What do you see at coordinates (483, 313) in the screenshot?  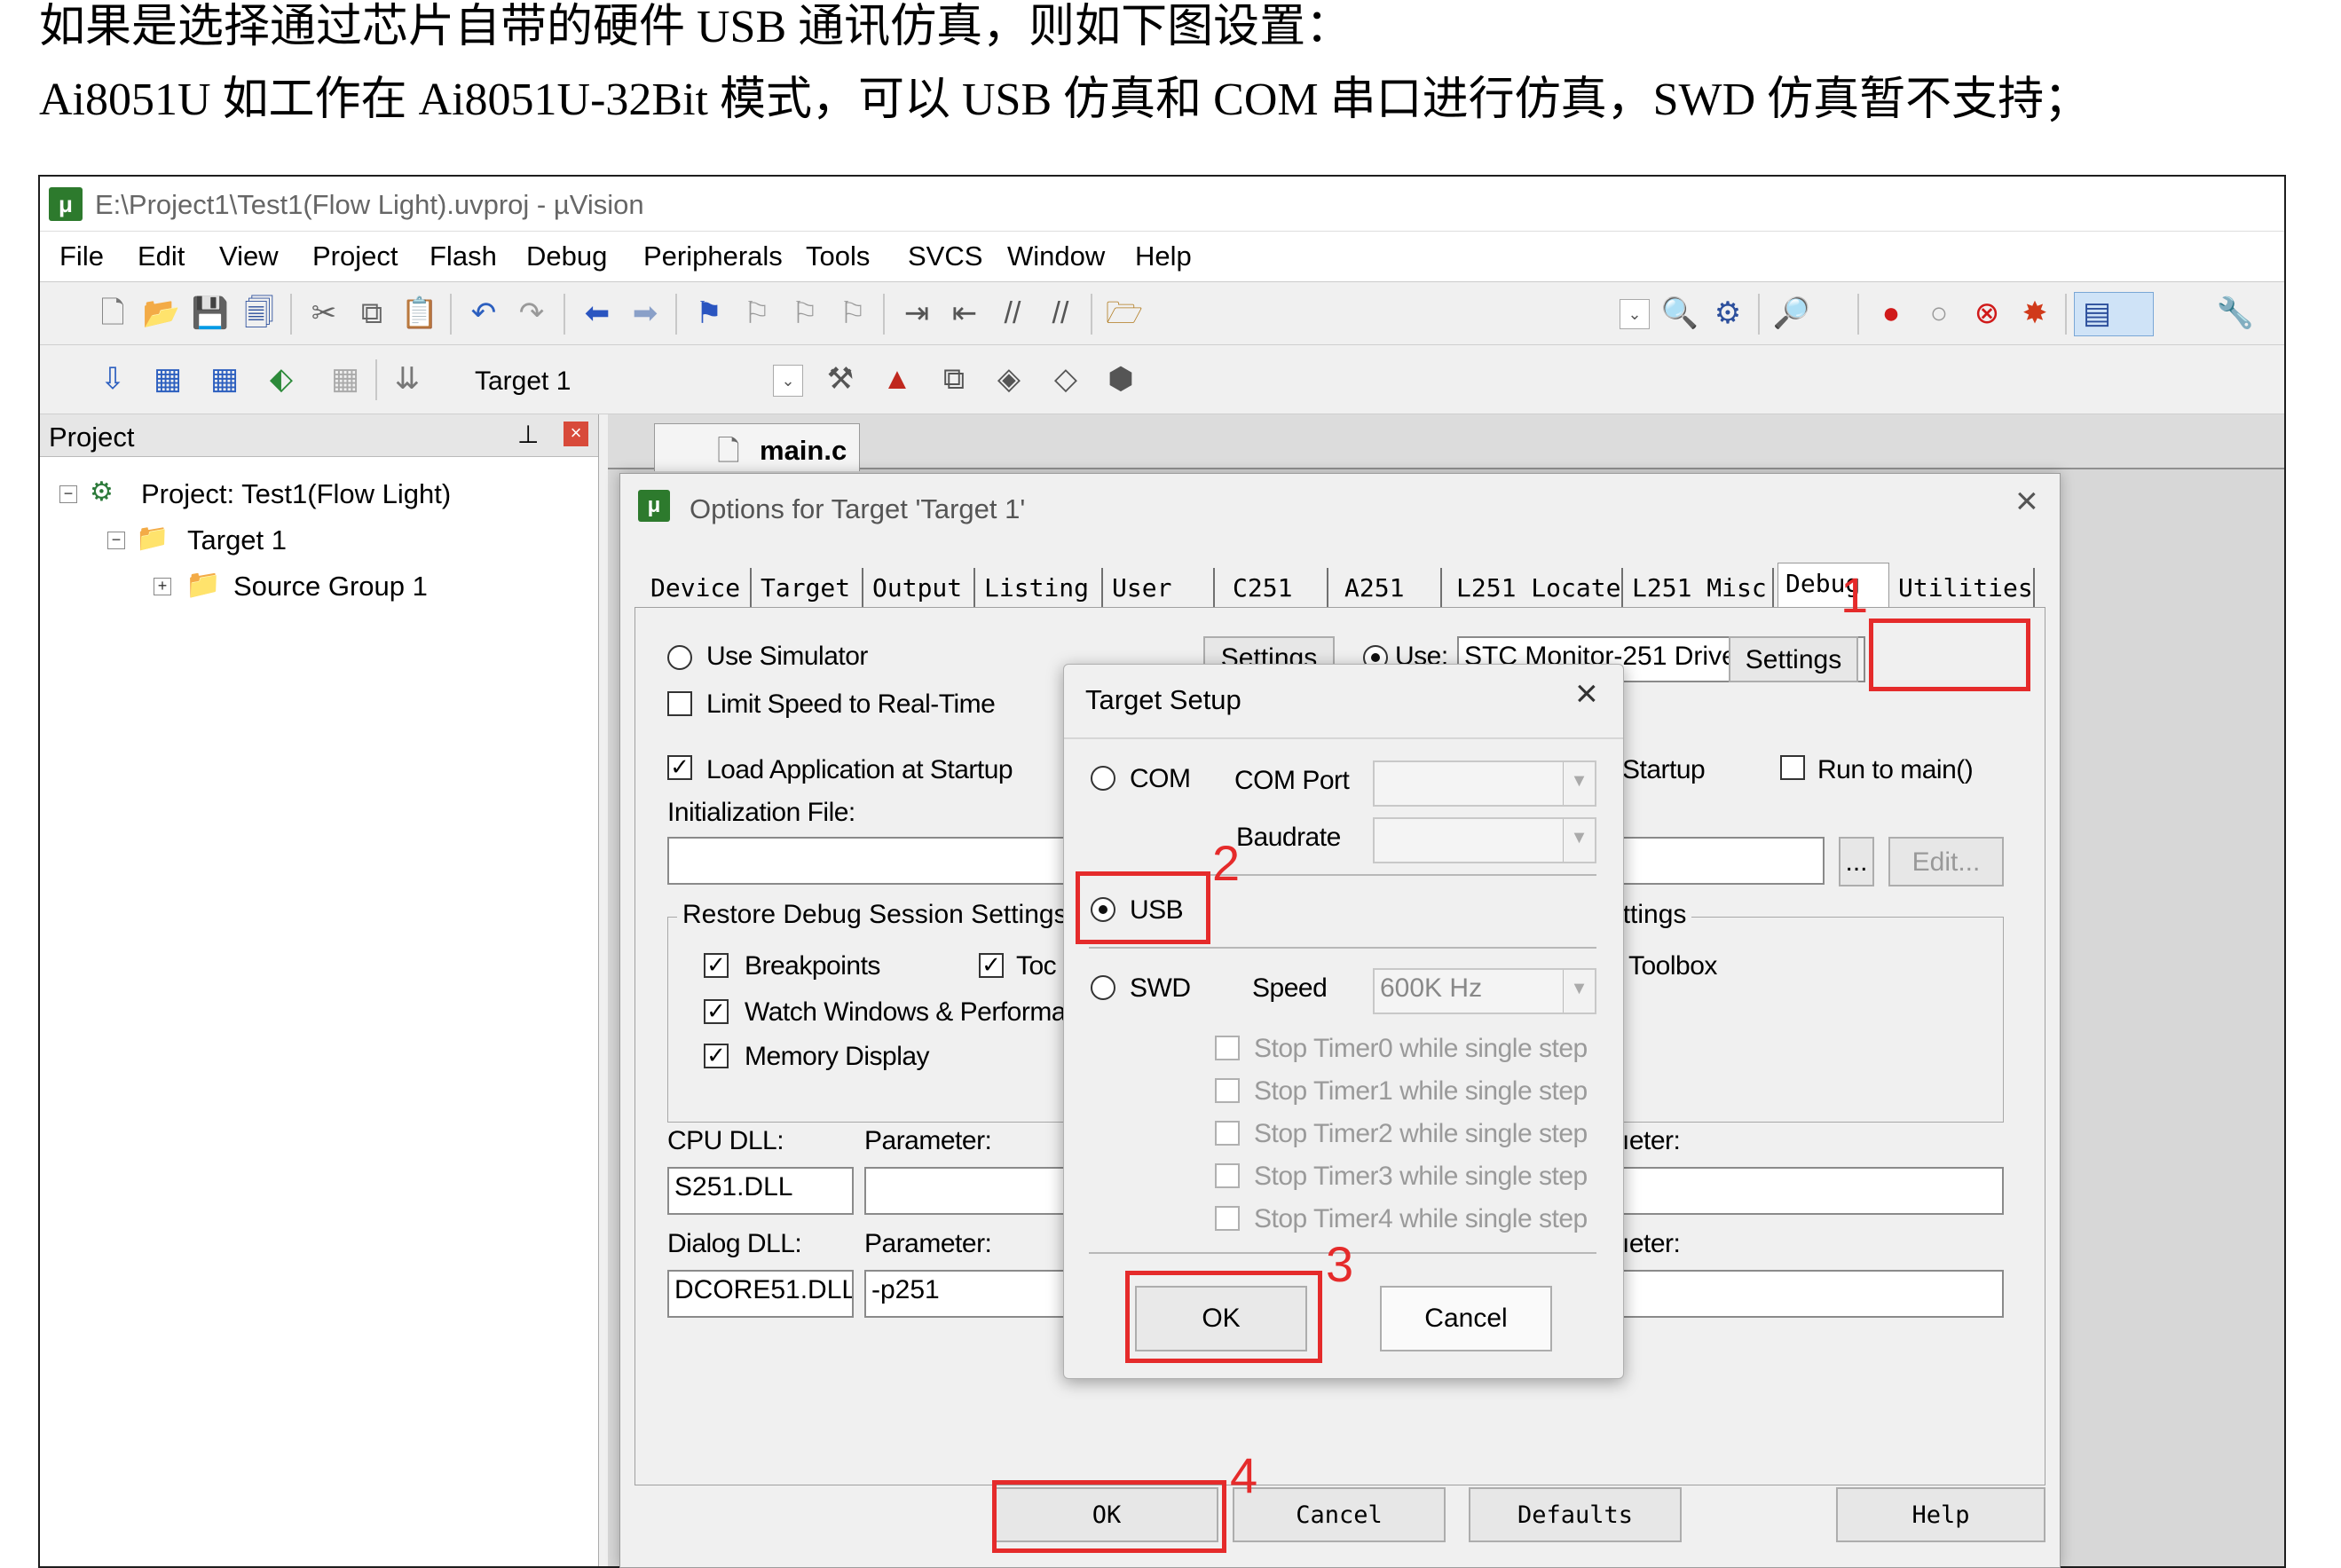 I see `undo-icon: ↶` at bounding box center [483, 313].